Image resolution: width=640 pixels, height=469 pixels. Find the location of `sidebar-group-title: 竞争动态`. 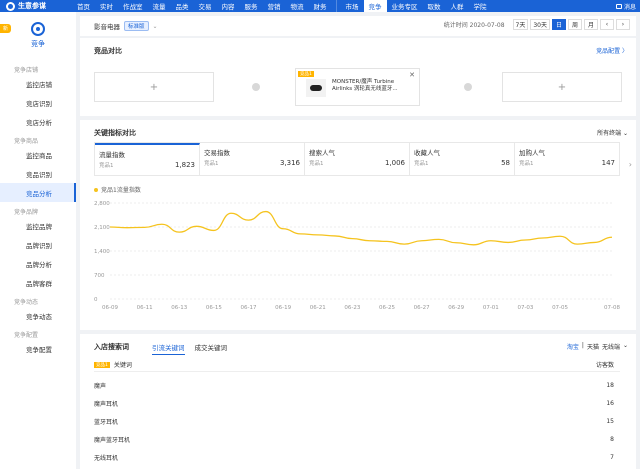

sidebar-group-title: 竞争动态 is located at coordinates (26, 302).